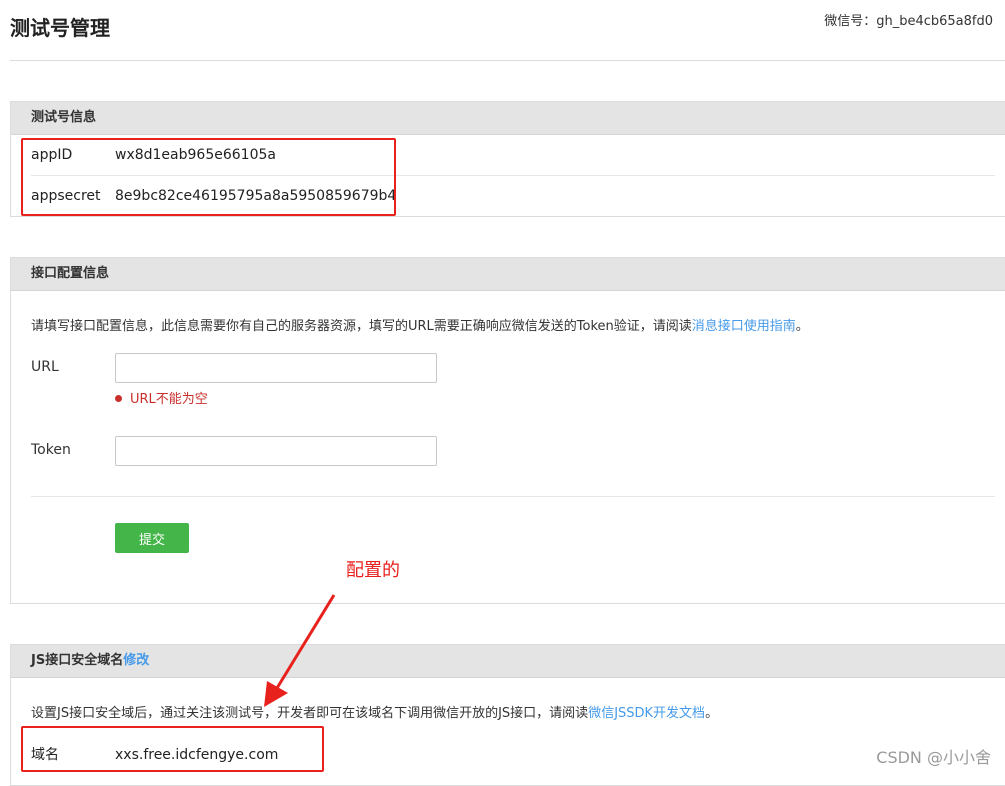 This screenshot has height=786, width=1005. I want to click on url-label: URL, so click(45, 367).